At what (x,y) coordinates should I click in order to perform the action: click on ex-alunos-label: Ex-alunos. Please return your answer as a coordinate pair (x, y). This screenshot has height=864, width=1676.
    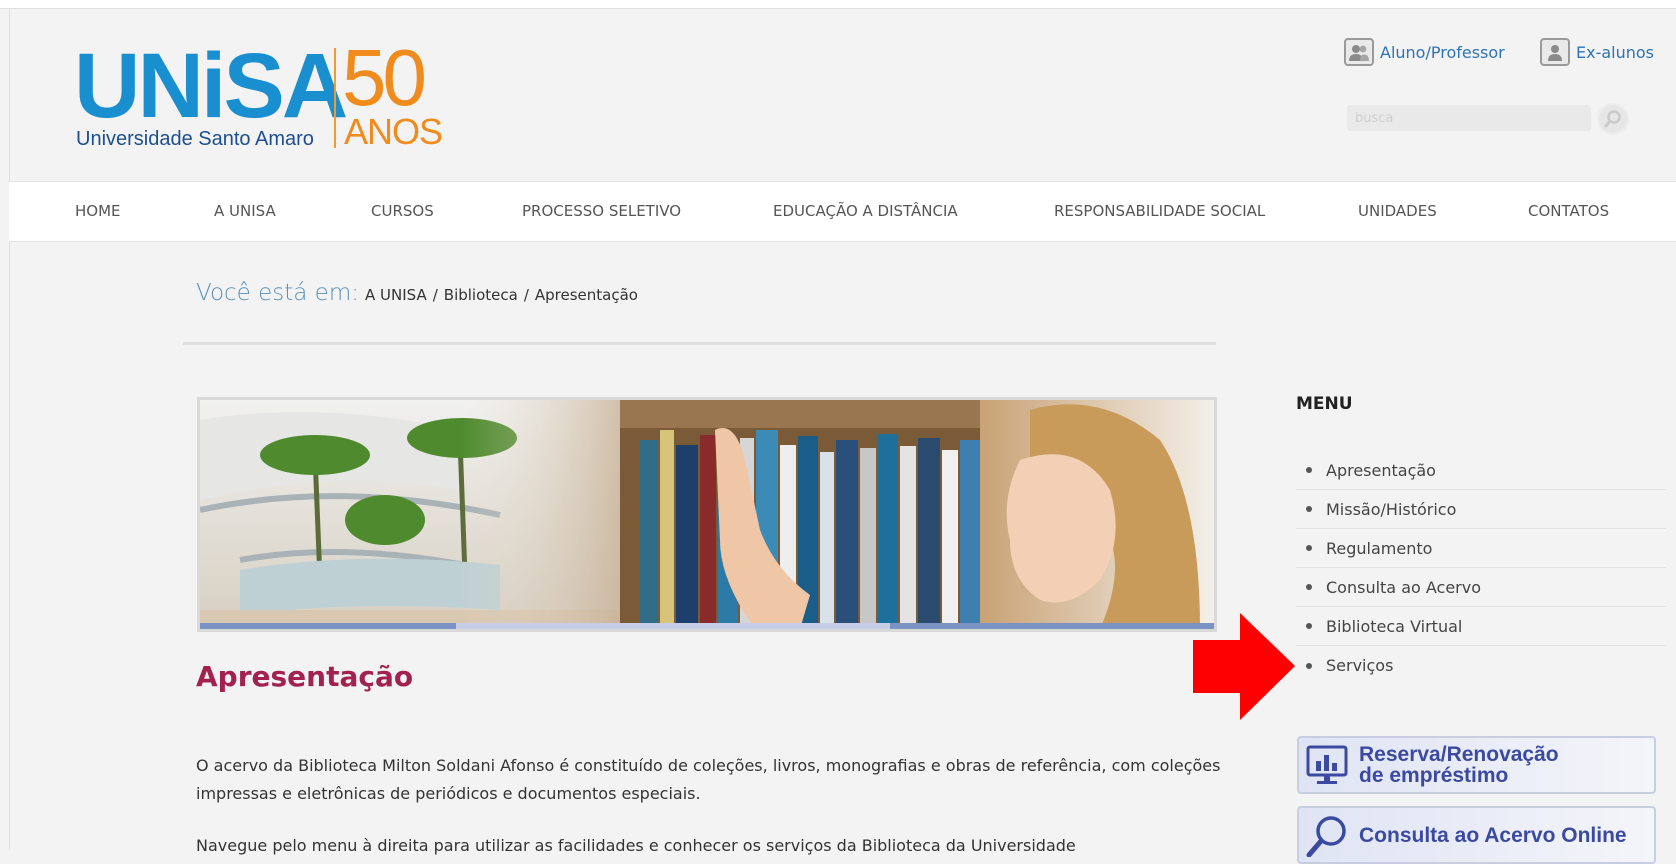
    Looking at the image, I should click on (1615, 52).